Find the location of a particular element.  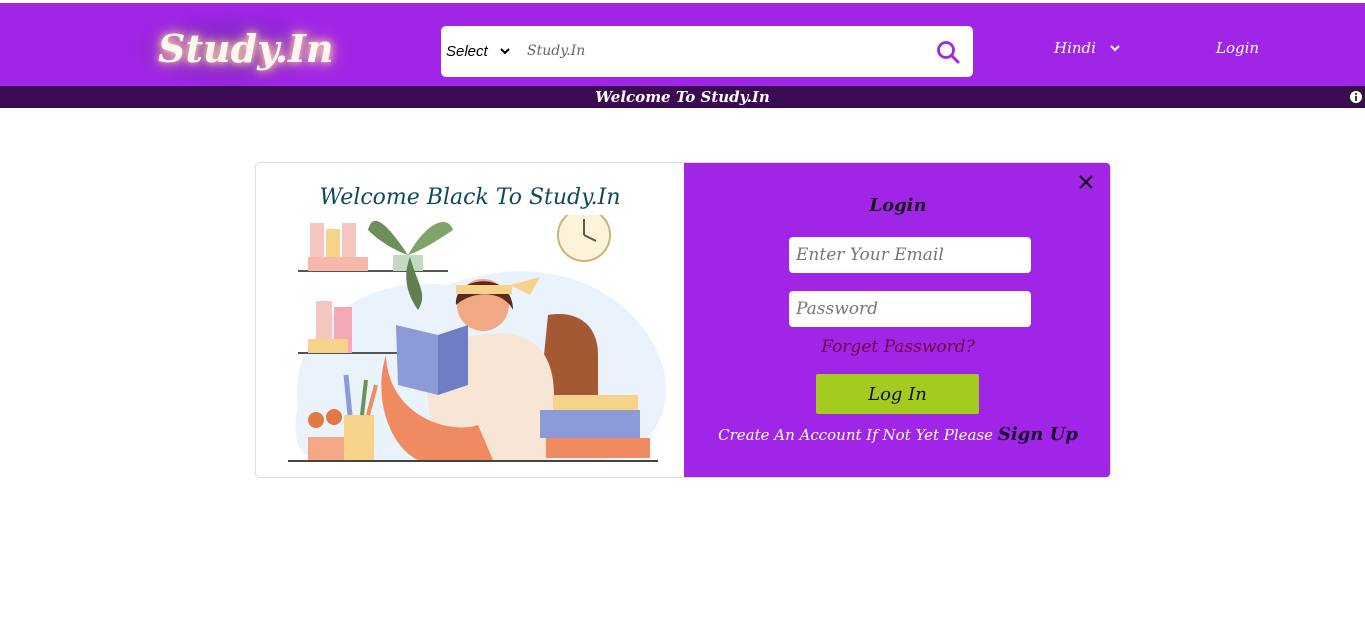

welcome-ticker: Welcome To Study.In is located at coordinates (682, 97).